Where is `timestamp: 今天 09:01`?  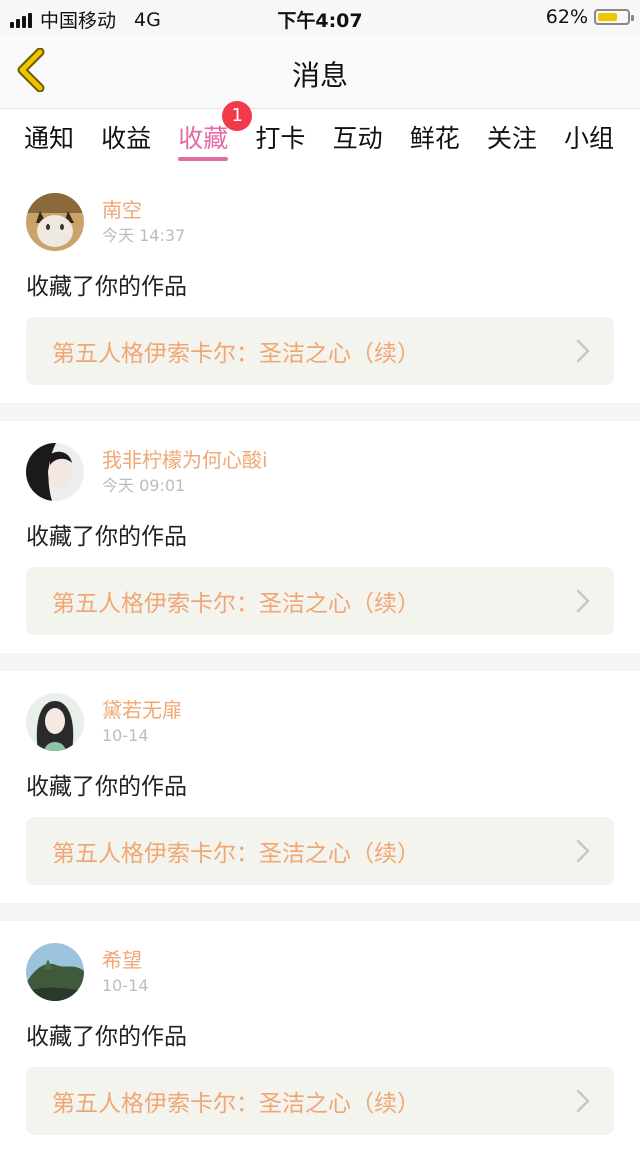 timestamp: 今天 09:01 is located at coordinates (144, 485).